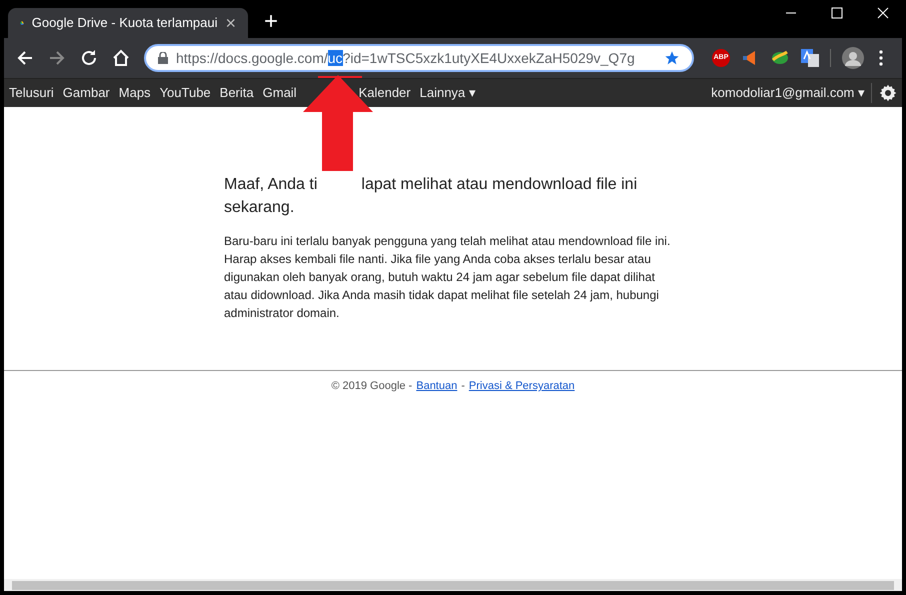 Image resolution: width=906 pixels, height=595 pixels. Describe the element at coordinates (448, 93) in the screenshot. I see `google-bar-link: Lainnya ▾` at that location.